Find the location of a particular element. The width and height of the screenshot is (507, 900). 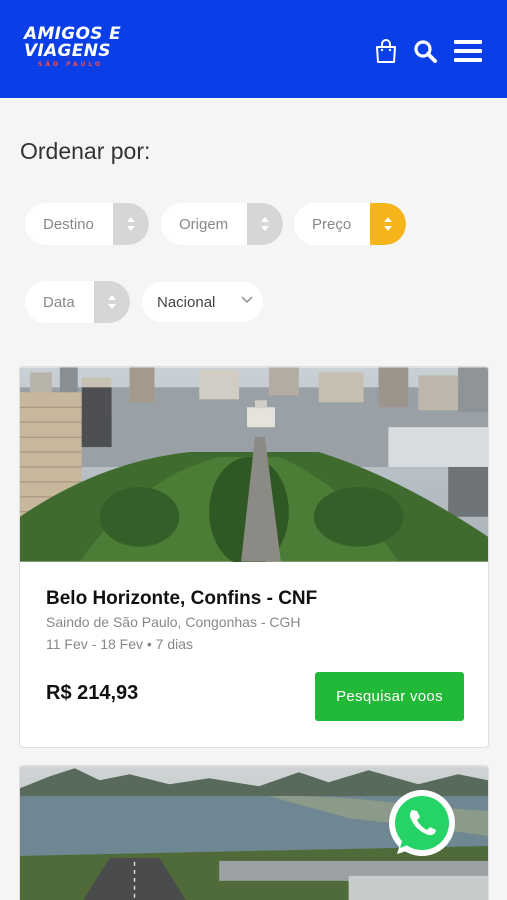

chevron-down-icon is located at coordinates (247, 300).